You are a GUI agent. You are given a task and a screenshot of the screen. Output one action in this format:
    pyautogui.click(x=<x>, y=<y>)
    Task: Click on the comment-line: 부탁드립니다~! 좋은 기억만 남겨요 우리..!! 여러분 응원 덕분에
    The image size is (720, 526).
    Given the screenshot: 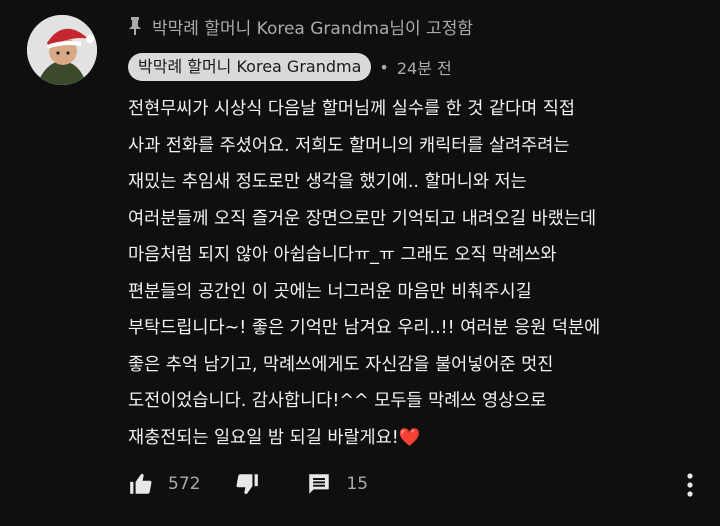 What is the action you would take?
    pyautogui.click(x=364, y=328)
    